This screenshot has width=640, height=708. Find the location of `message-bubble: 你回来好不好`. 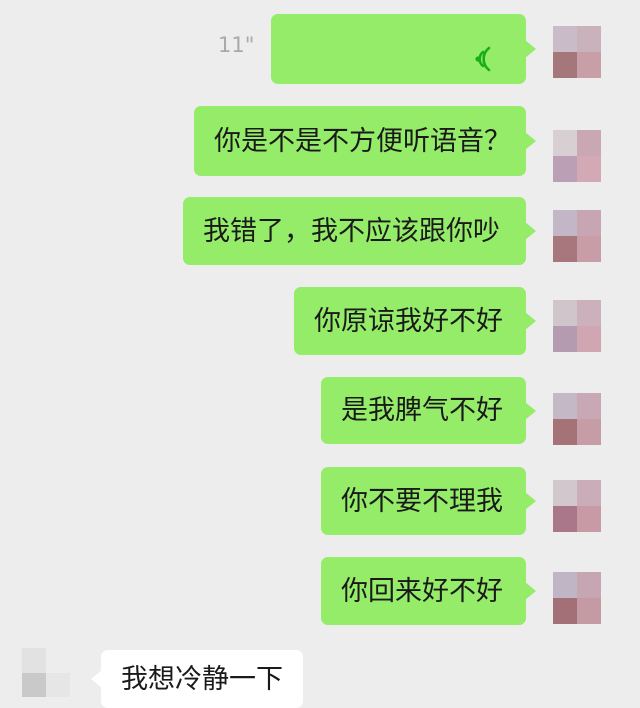

message-bubble: 你回来好不好 is located at coordinates (428, 591).